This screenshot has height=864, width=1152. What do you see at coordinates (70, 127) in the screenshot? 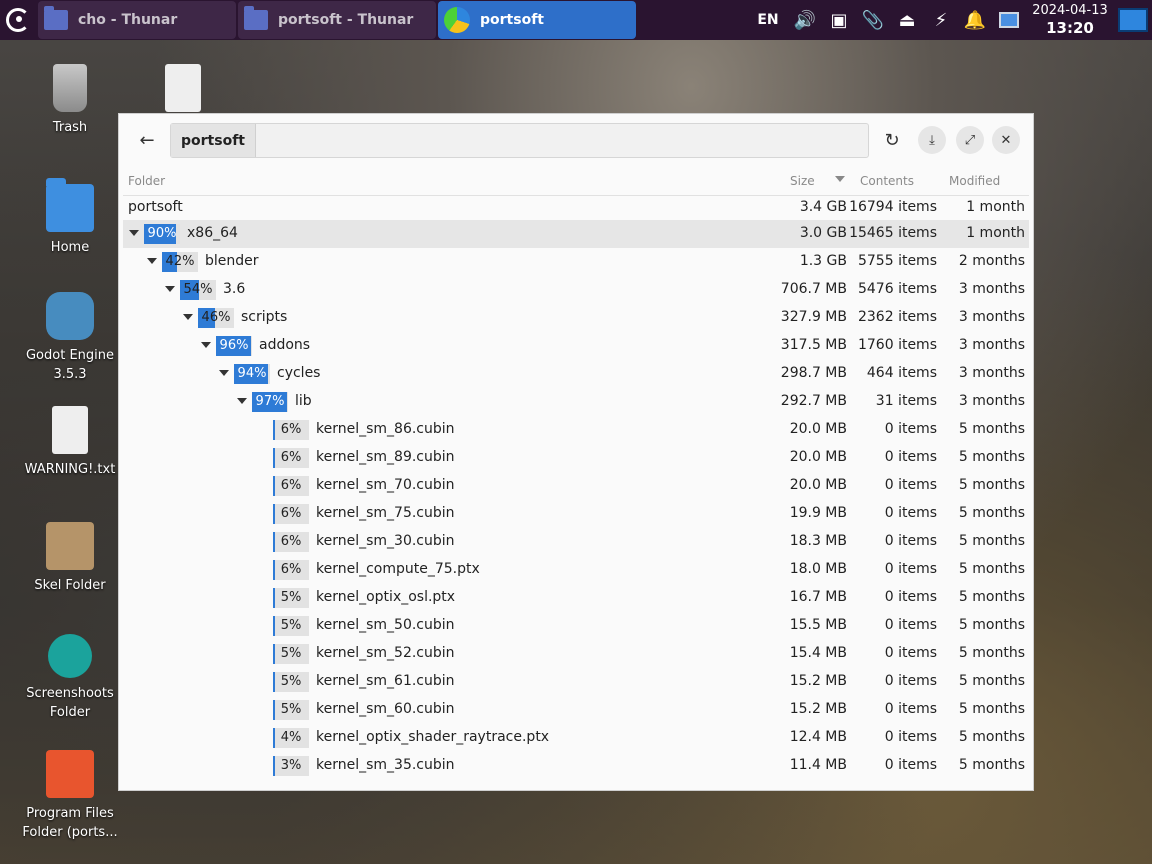
I see `desktop-icon-label: Trash` at bounding box center [70, 127].